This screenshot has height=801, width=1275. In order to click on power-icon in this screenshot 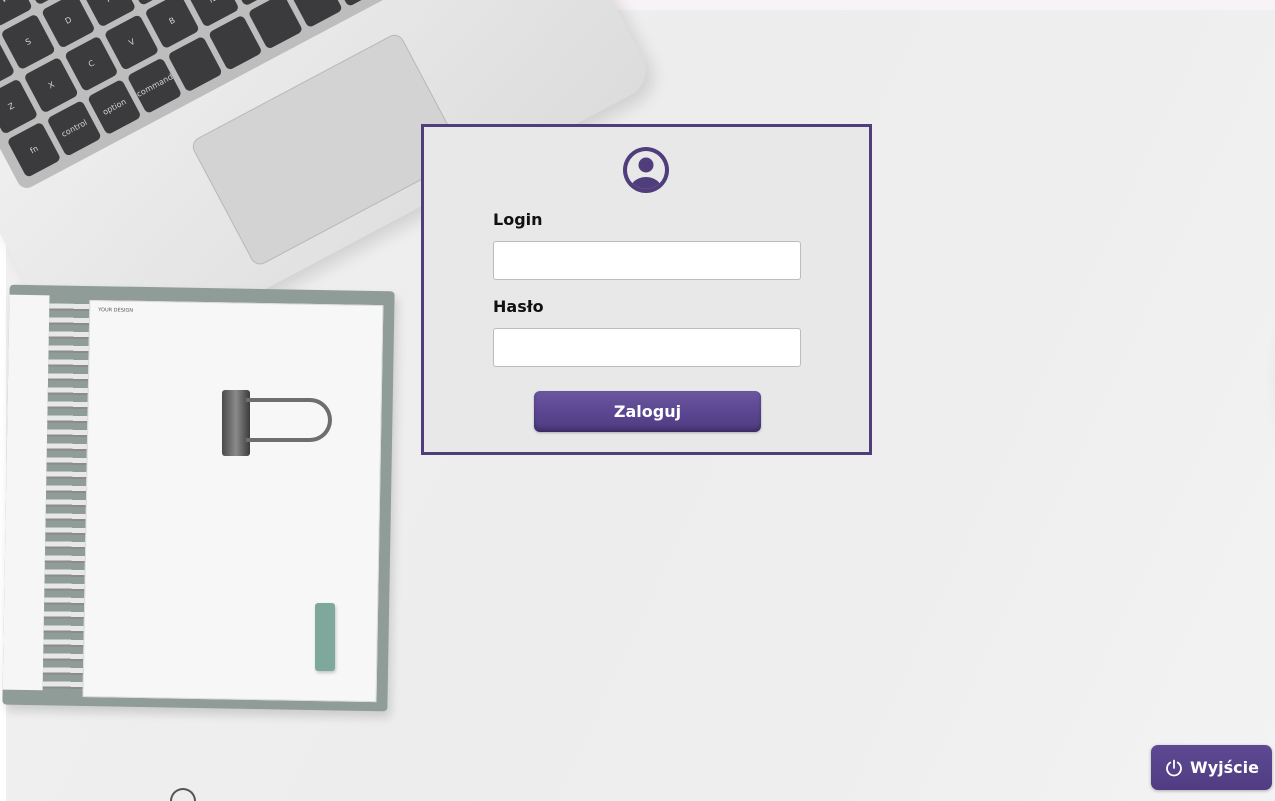, I will do `click(1174, 767)`.